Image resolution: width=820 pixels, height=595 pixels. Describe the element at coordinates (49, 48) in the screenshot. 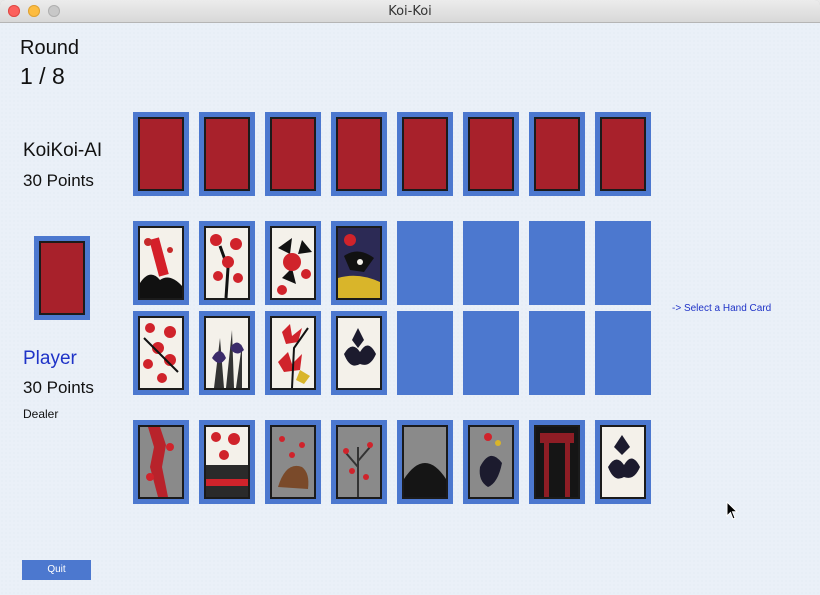

I see `round-label: Round` at that location.